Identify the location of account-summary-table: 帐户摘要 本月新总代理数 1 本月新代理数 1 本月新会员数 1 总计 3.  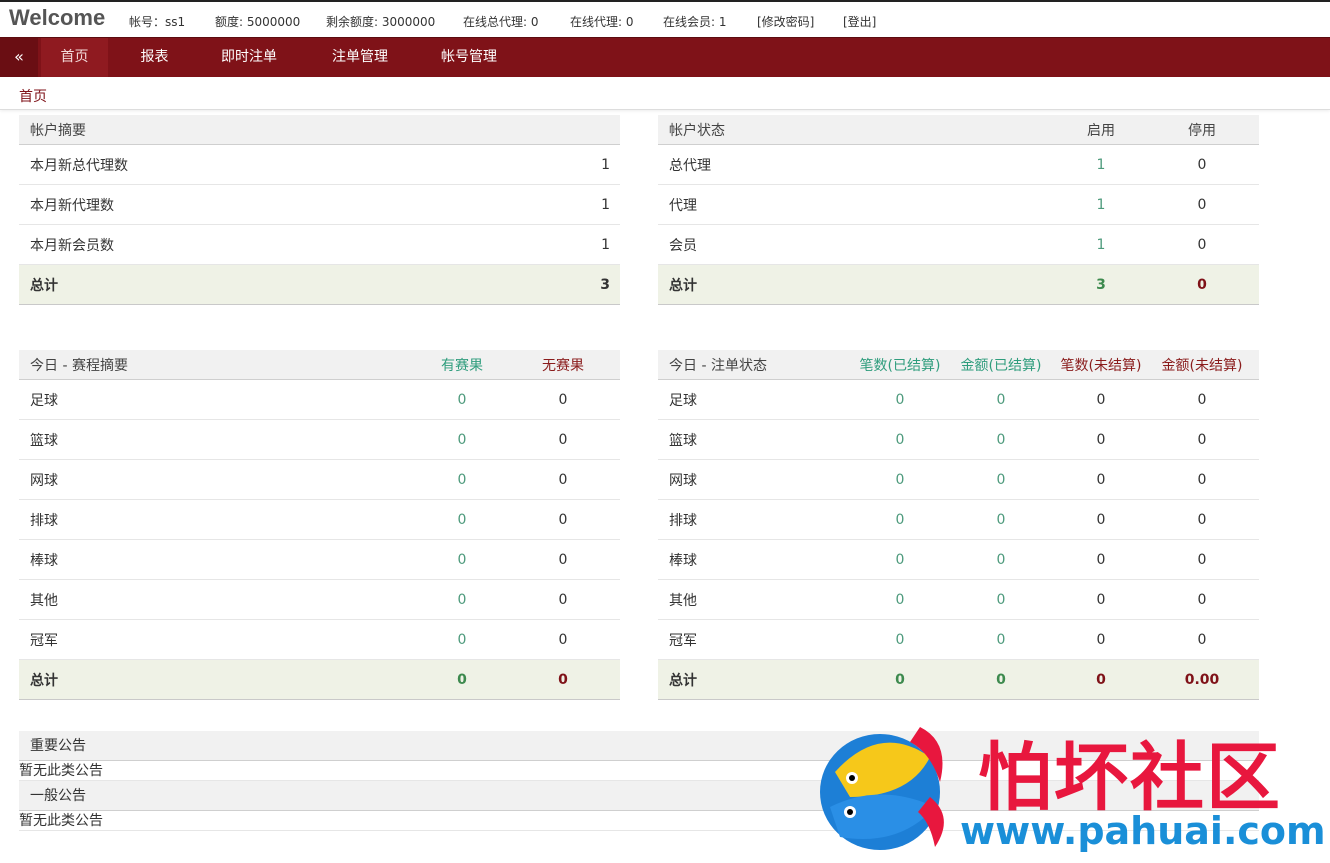
(319, 210).